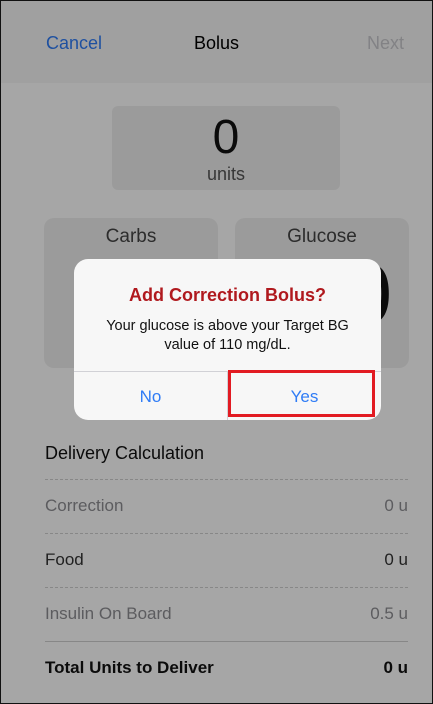 The width and height of the screenshot is (433, 704). Describe the element at coordinates (227, 295) in the screenshot. I see `dialog-title: Add Correction Bolus?` at that location.